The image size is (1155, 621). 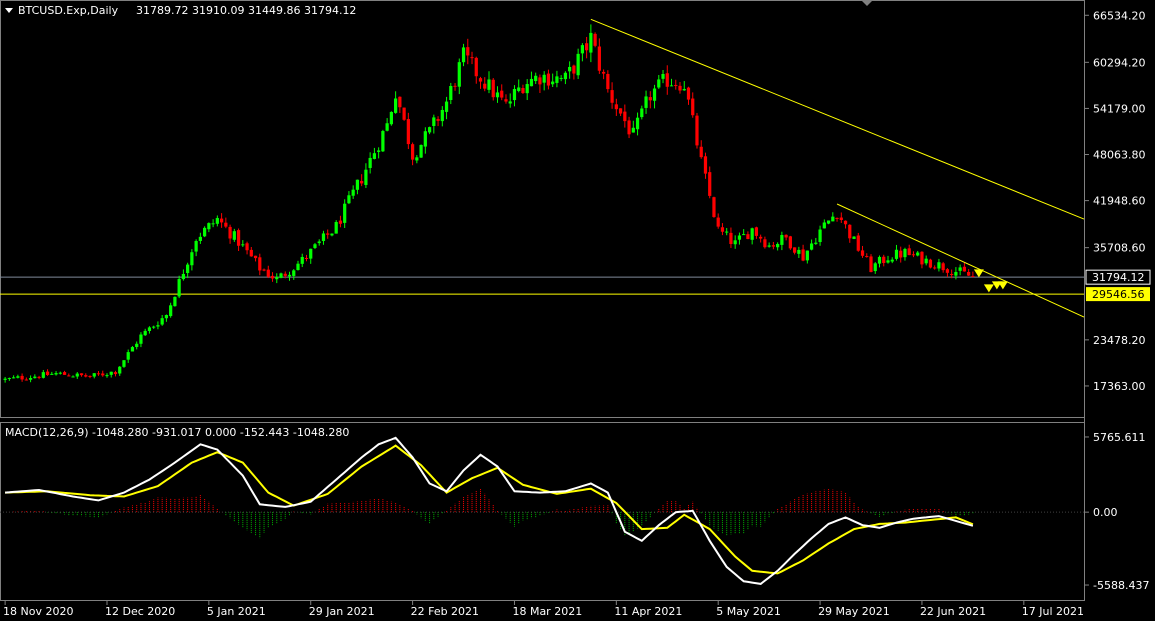 I want to click on upper-trendline, so click(x=837, y=119).